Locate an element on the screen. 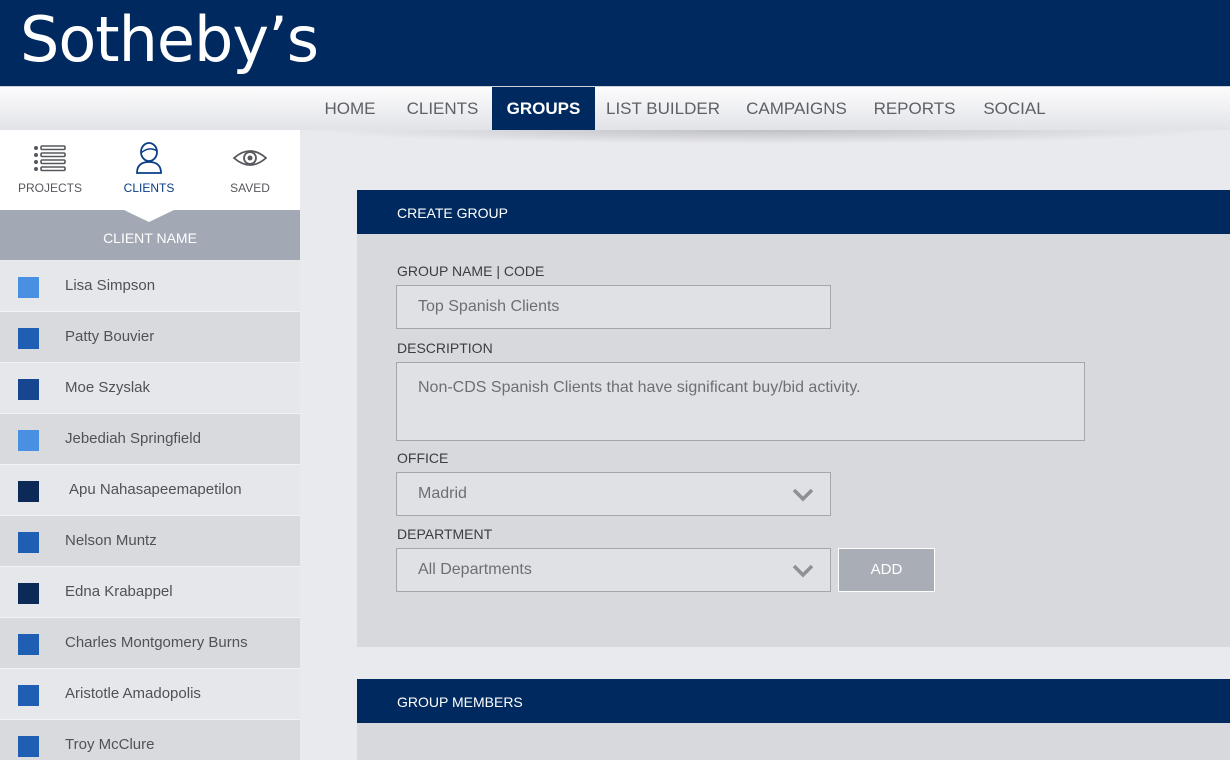 This screenshot has width=1230, height=760. client-row: Lisa Simpson is located at coordinates (150, 286).